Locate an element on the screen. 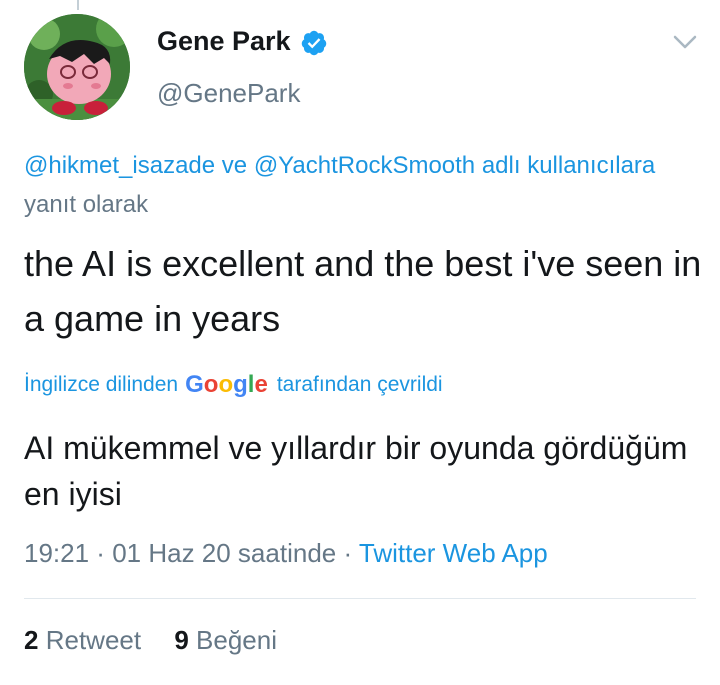 This screenshot has width=720, height=685. avatar is located at coordinates (77, 67).